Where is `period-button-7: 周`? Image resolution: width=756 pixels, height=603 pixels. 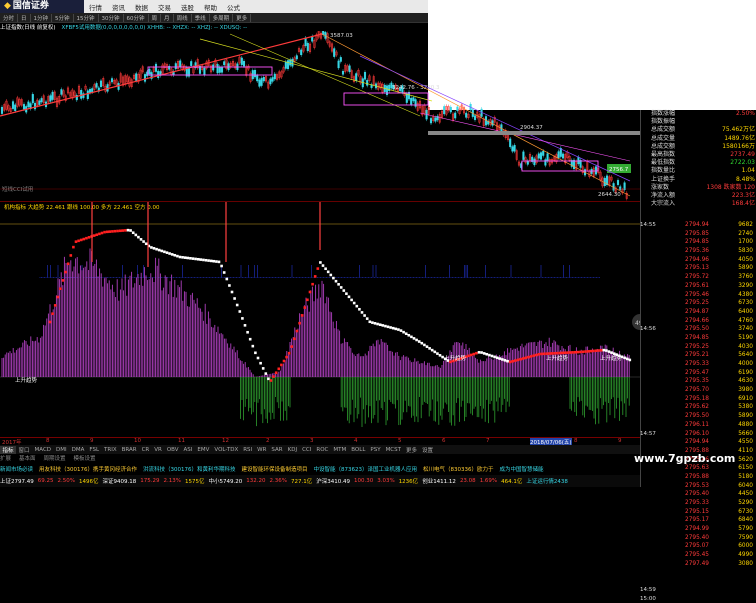 period-button-7: 周 is located at coordinates (155, 17).